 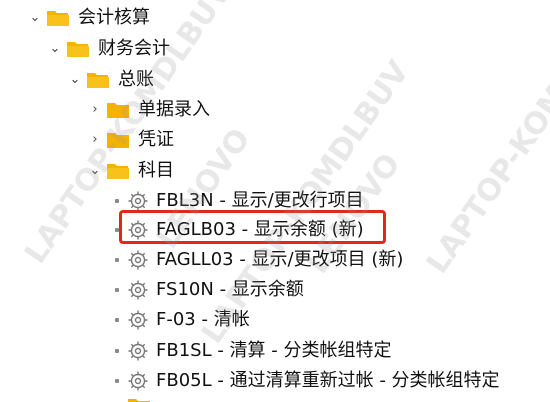 I want to click on transaction-item: FS10N - 显示余额, so click(x=275, y=290).